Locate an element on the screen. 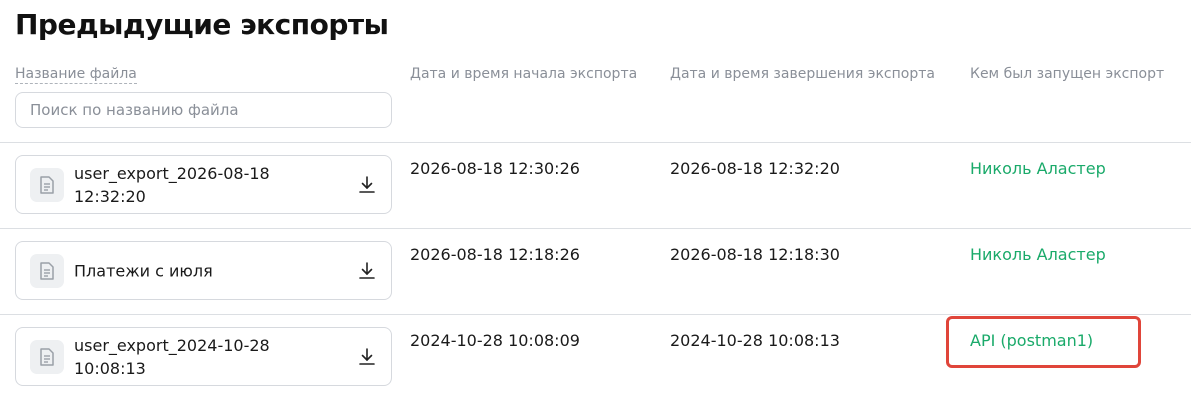 Image resolution: width=1199 pixels, height=401 pixels. file-card: user_export_2026-08-18 12:32:20 is located at coordinates (203, 184).